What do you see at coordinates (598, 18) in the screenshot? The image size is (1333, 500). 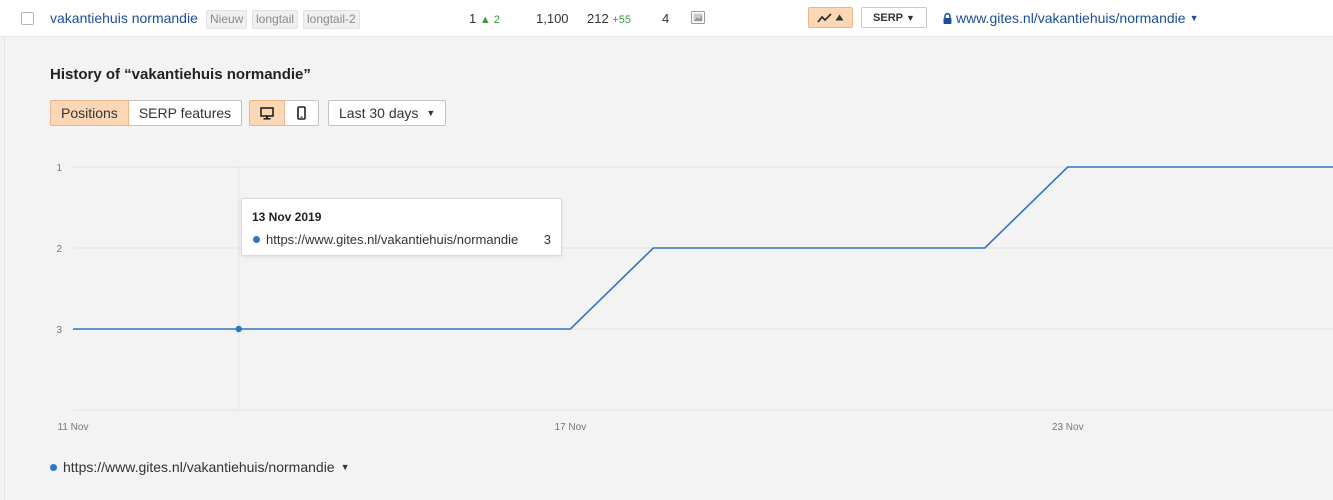 I see `traffic-number: 212` at bounding box center [598, 18].